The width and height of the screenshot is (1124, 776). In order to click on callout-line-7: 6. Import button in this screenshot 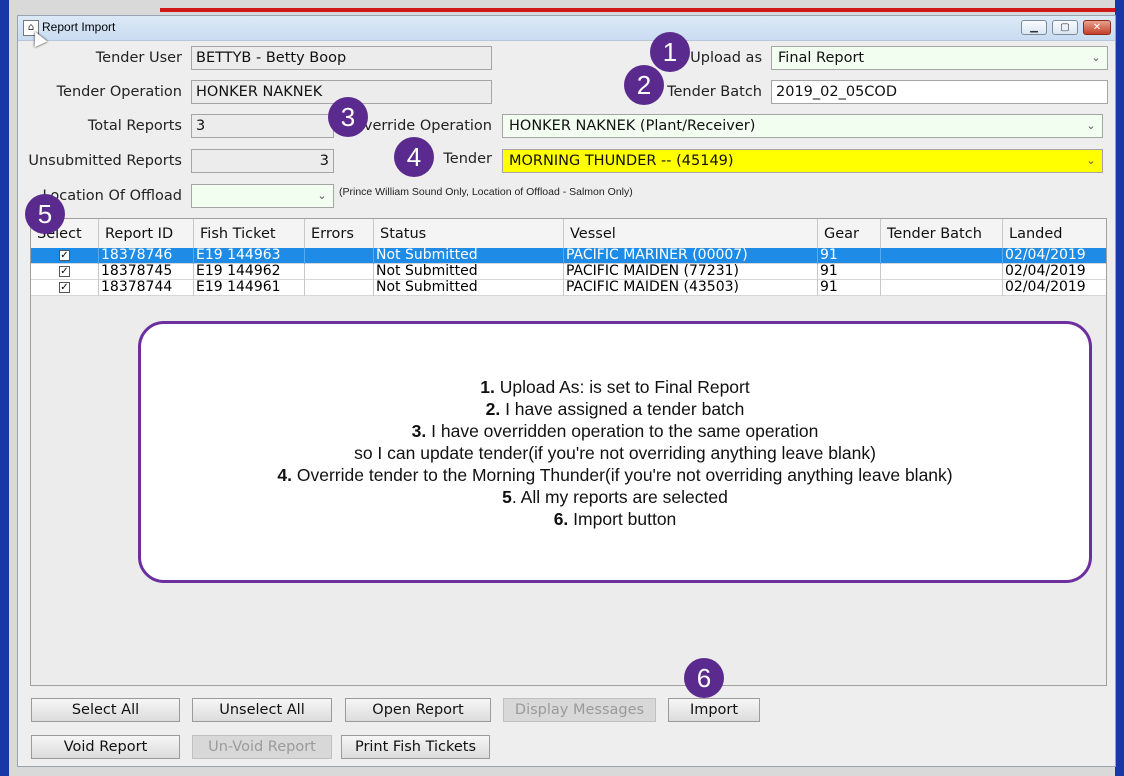, I will do `click(615, 519)`.